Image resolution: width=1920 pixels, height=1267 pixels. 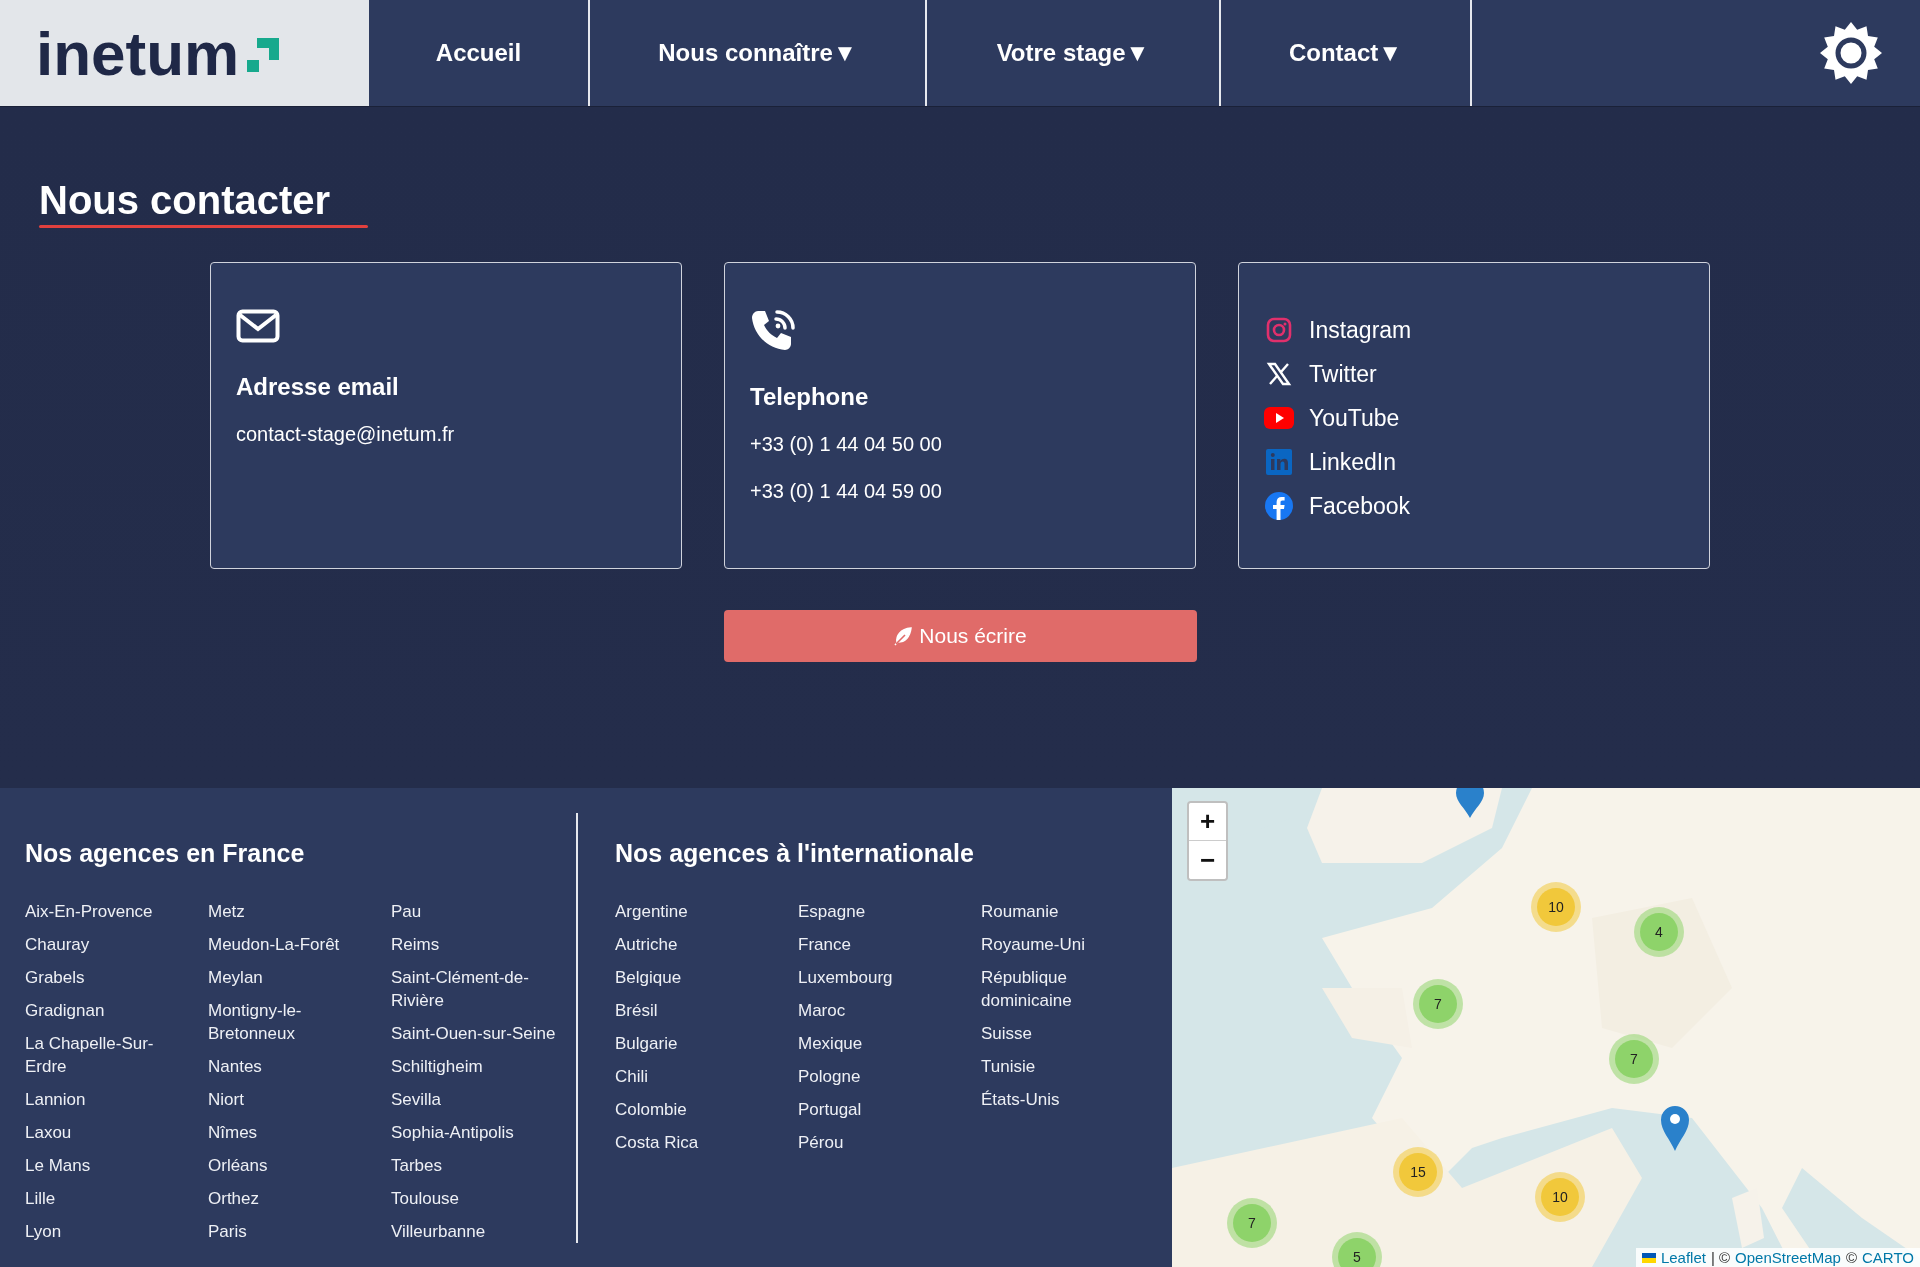 I want to click on agency-link: Costa Rica, so click(x=700, y=1142).